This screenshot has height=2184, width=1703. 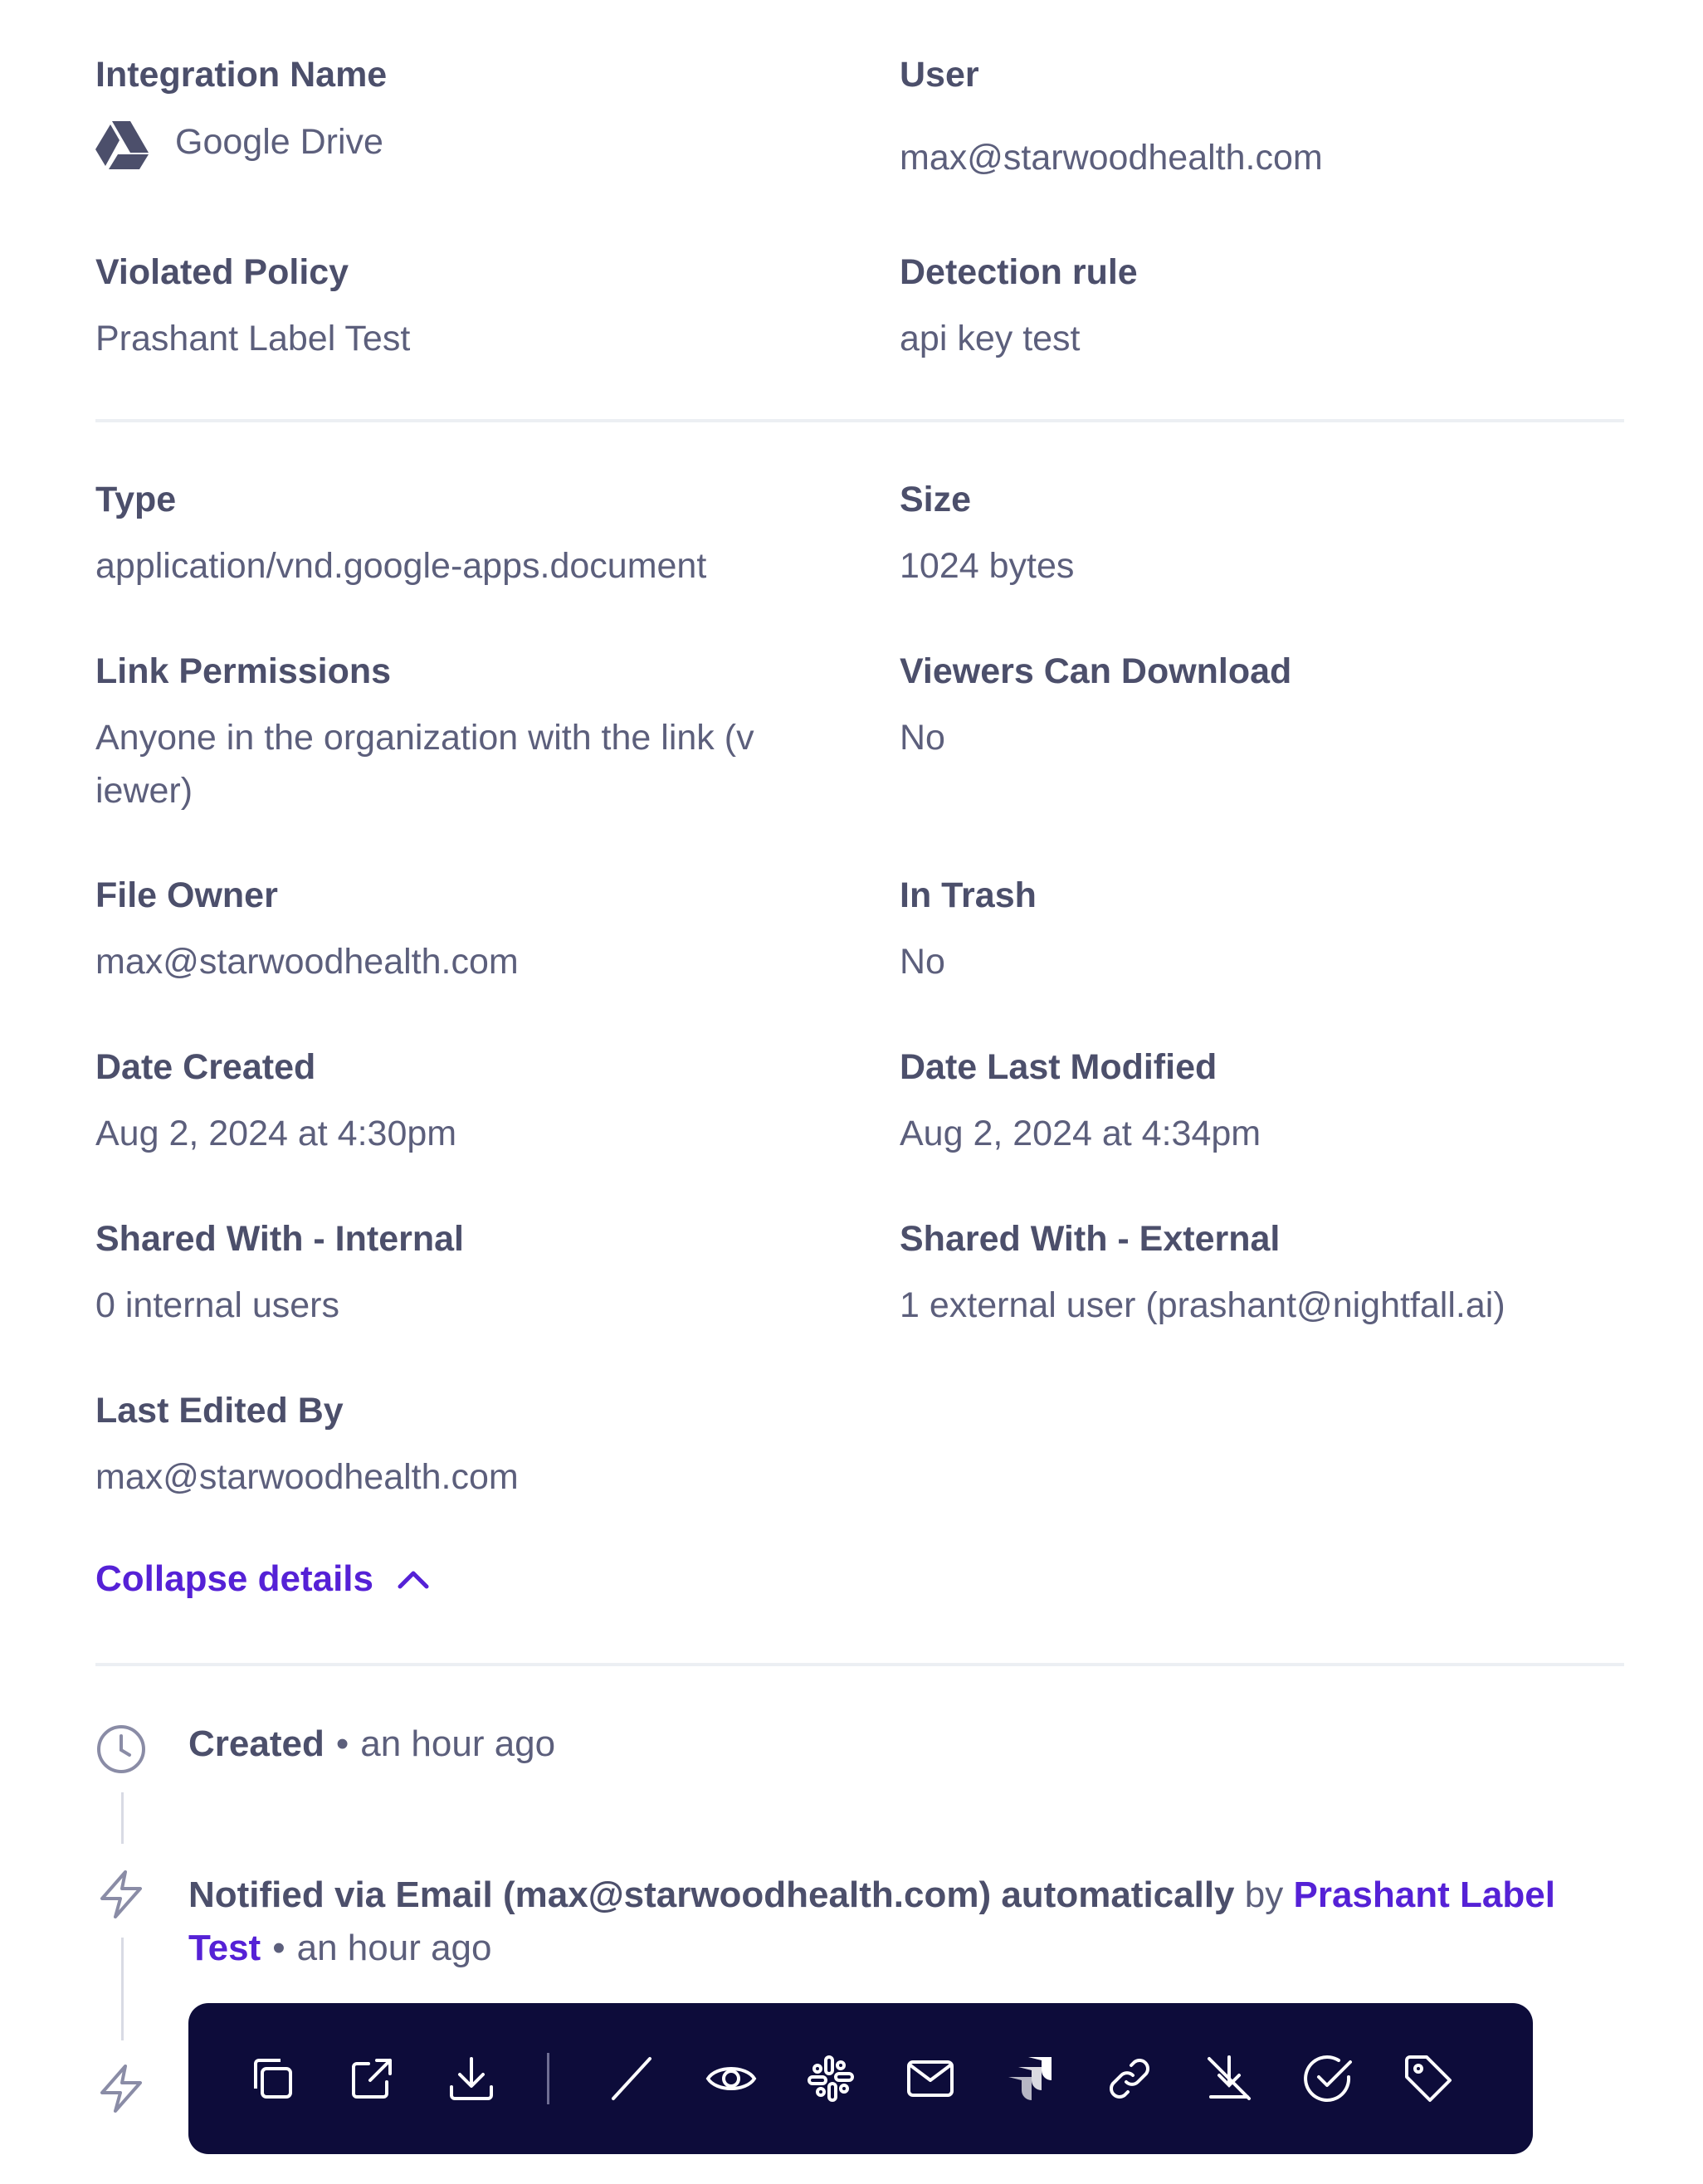 What do you see at coordinates (279, 142) in the screenshot?
I see `integration-name-value: Google Drive` at bounding box center [279, 142].